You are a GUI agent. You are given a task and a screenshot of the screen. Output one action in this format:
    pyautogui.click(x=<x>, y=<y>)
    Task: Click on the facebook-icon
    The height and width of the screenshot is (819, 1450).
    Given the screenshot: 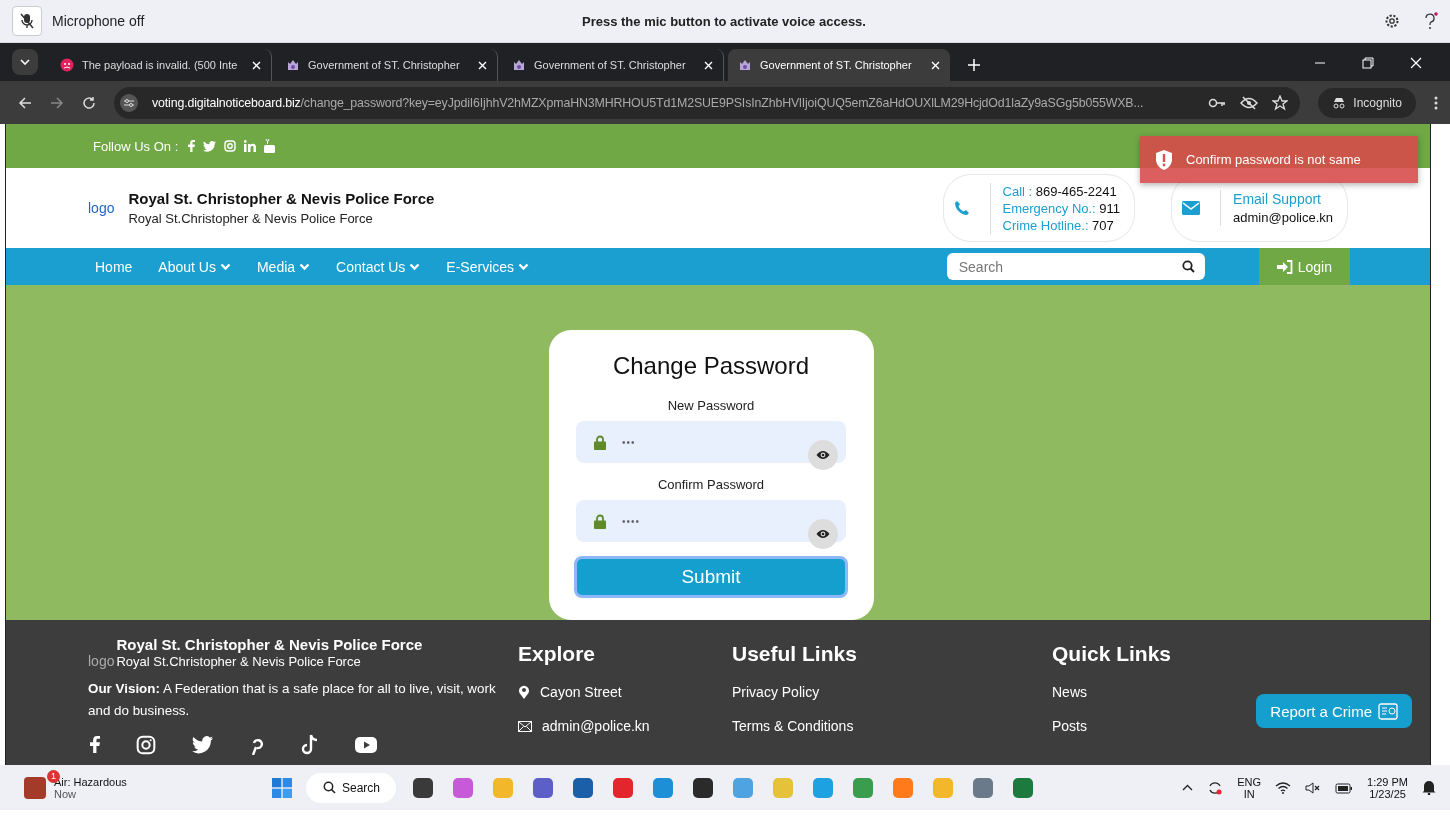 What is the action you would take?
    pyautogui.click(x=95, y=744)
    